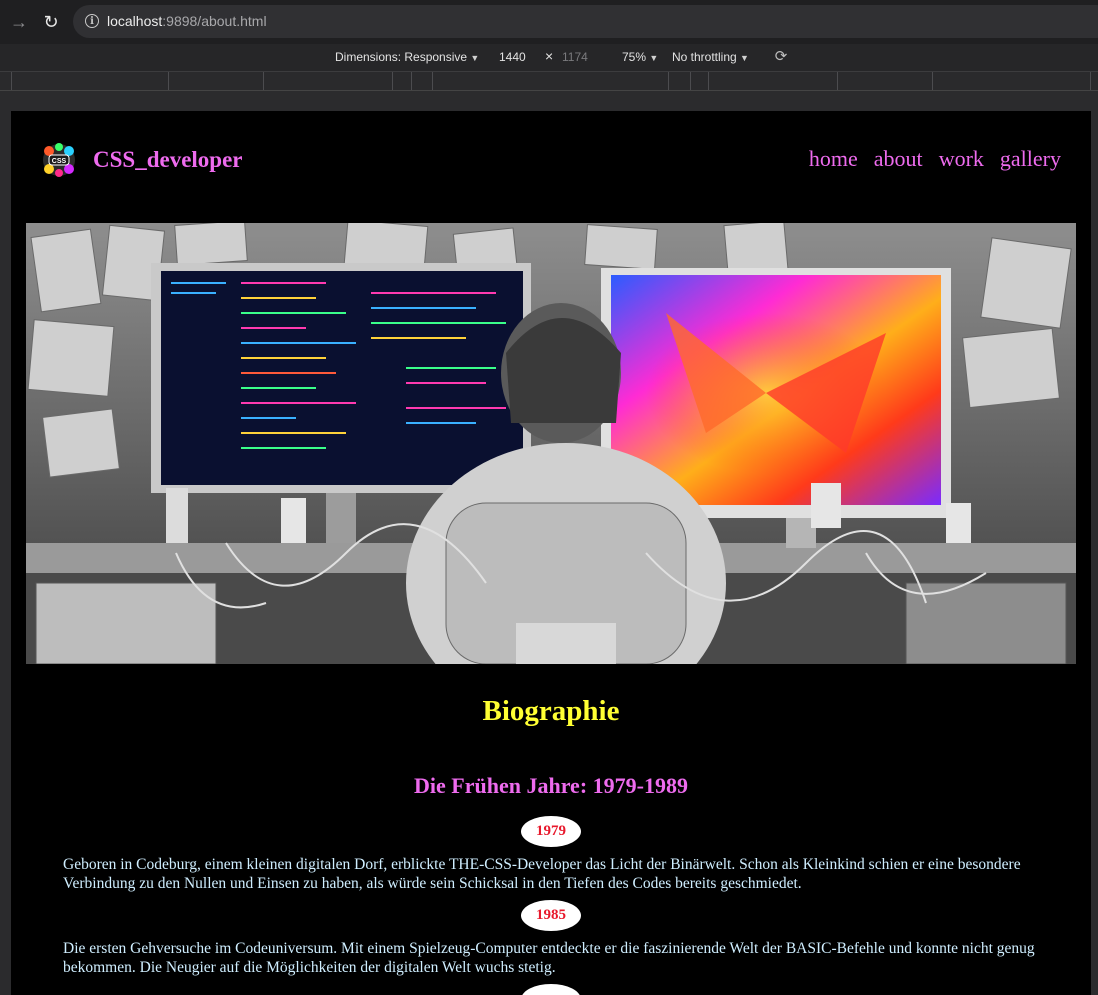  Describe the element at coordinates (214, 21) in the screenshot. I see `url-path: :9898/about.html` at that location.